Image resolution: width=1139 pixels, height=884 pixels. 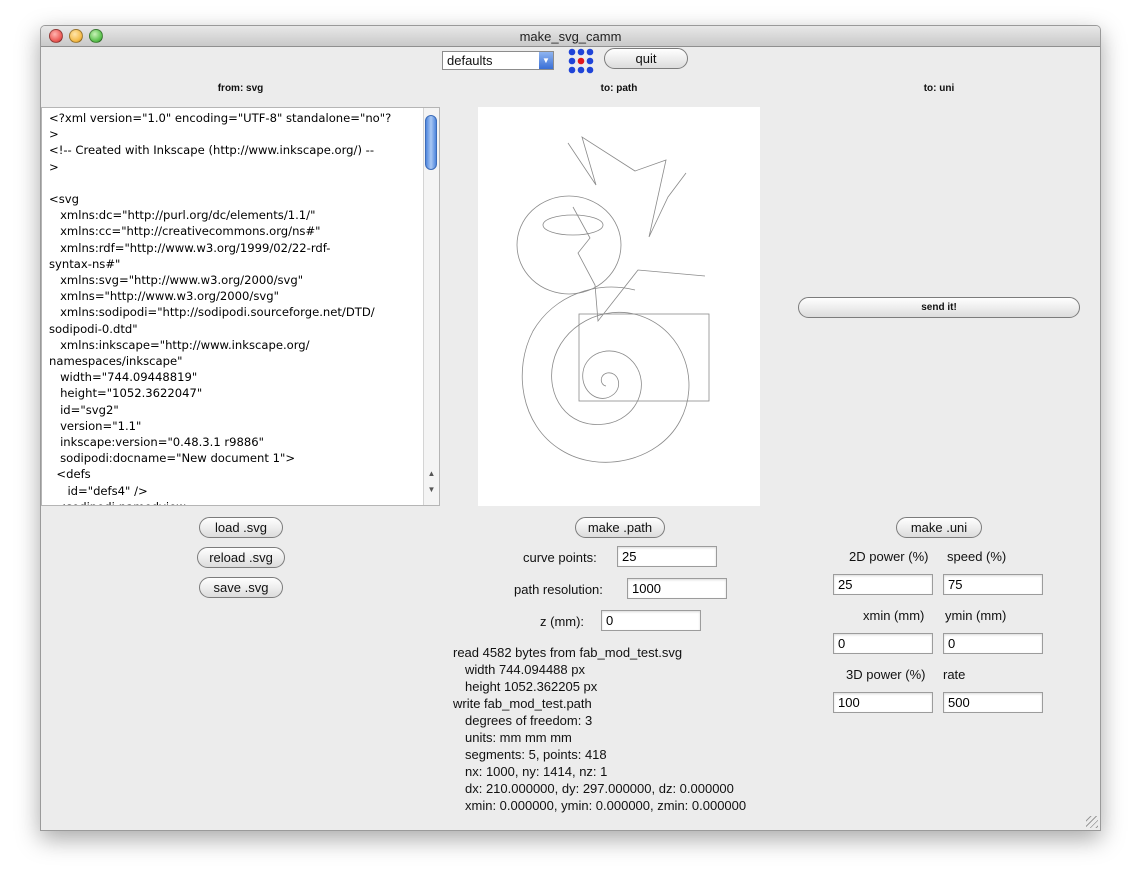 What do you see at coordinates (954, 674) in the screenshot?
I see `rate-label: rate` at bounding box center [954, 674].